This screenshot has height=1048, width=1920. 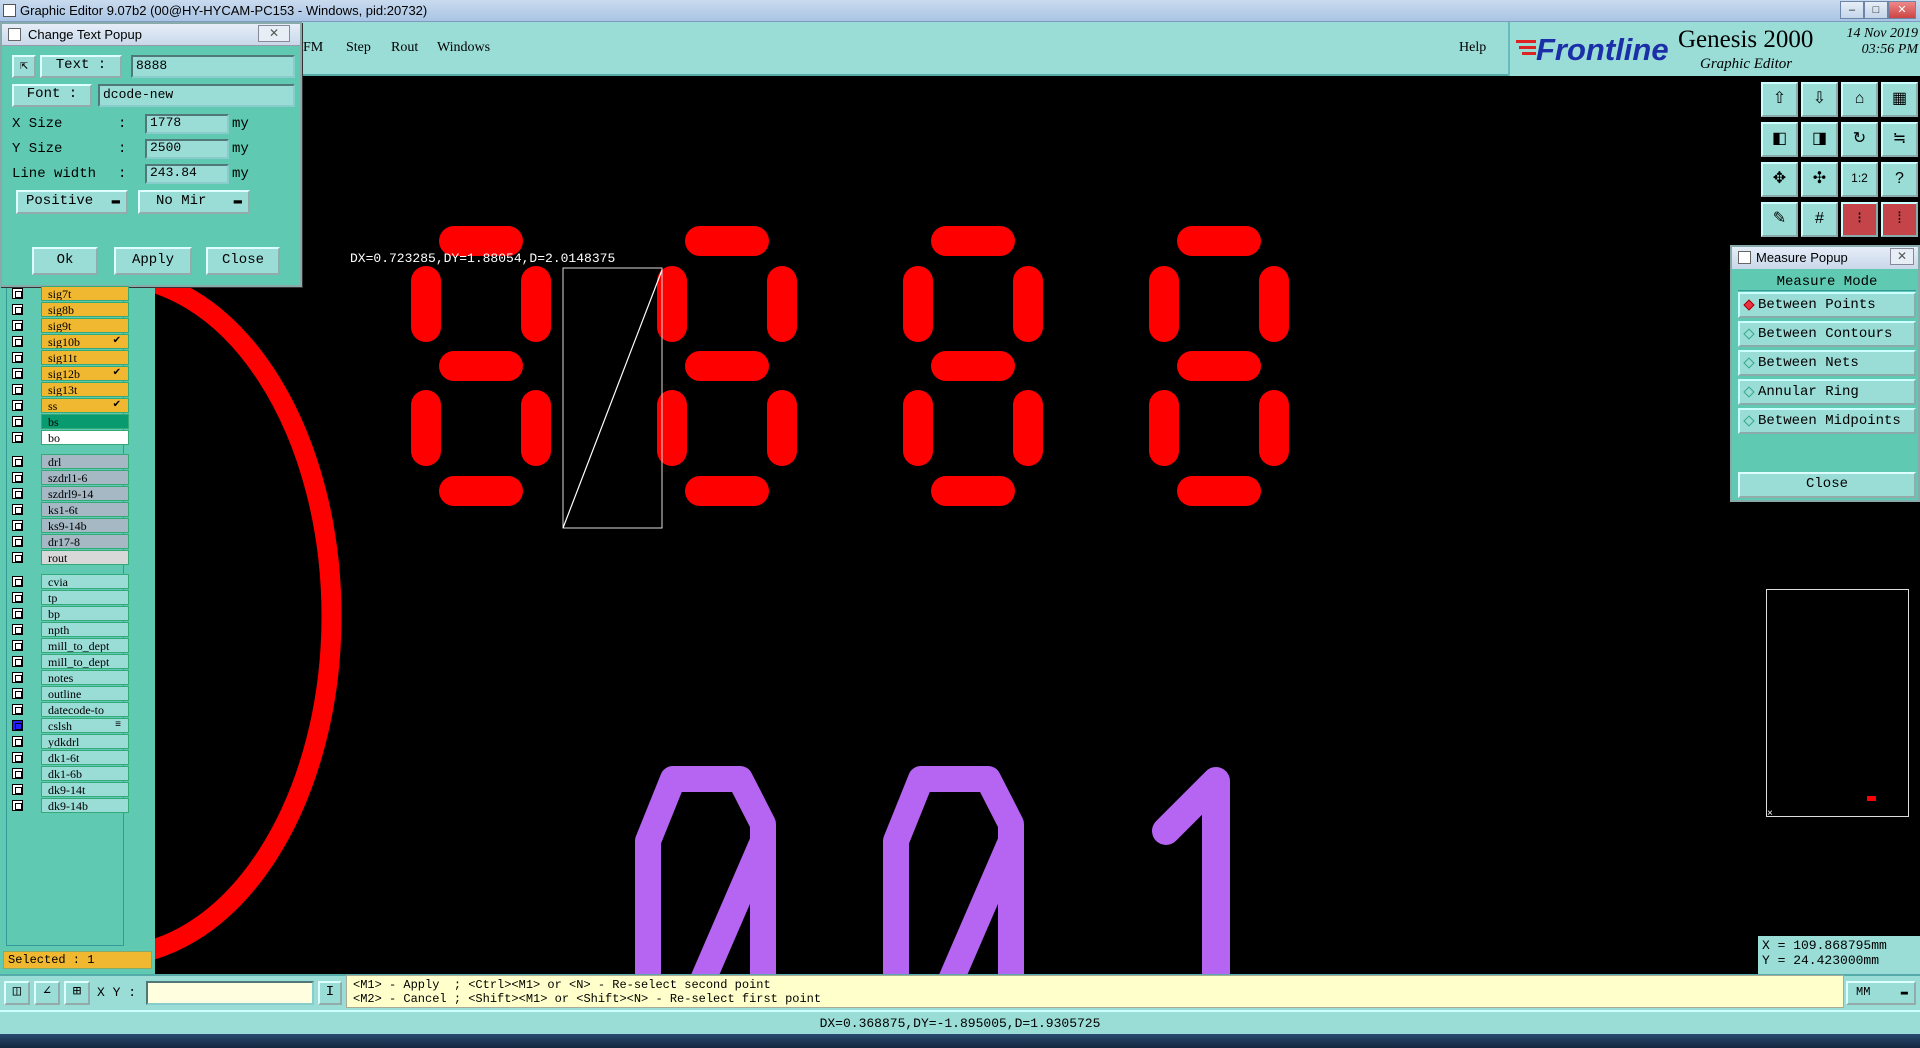 I want to click on layout-icon: ▦, so click(x=1899, y=99).